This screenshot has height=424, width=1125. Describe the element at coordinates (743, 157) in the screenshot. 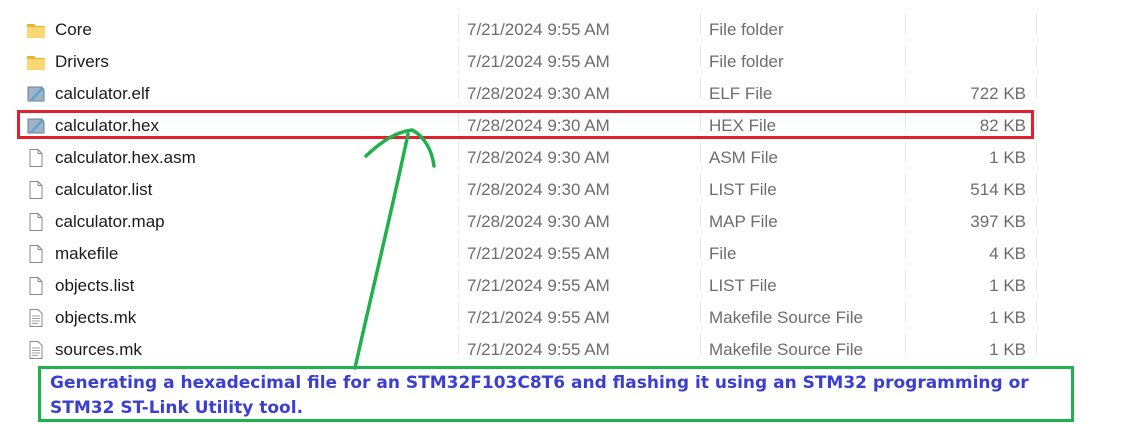

I see `file-type: ASM File` at that location.